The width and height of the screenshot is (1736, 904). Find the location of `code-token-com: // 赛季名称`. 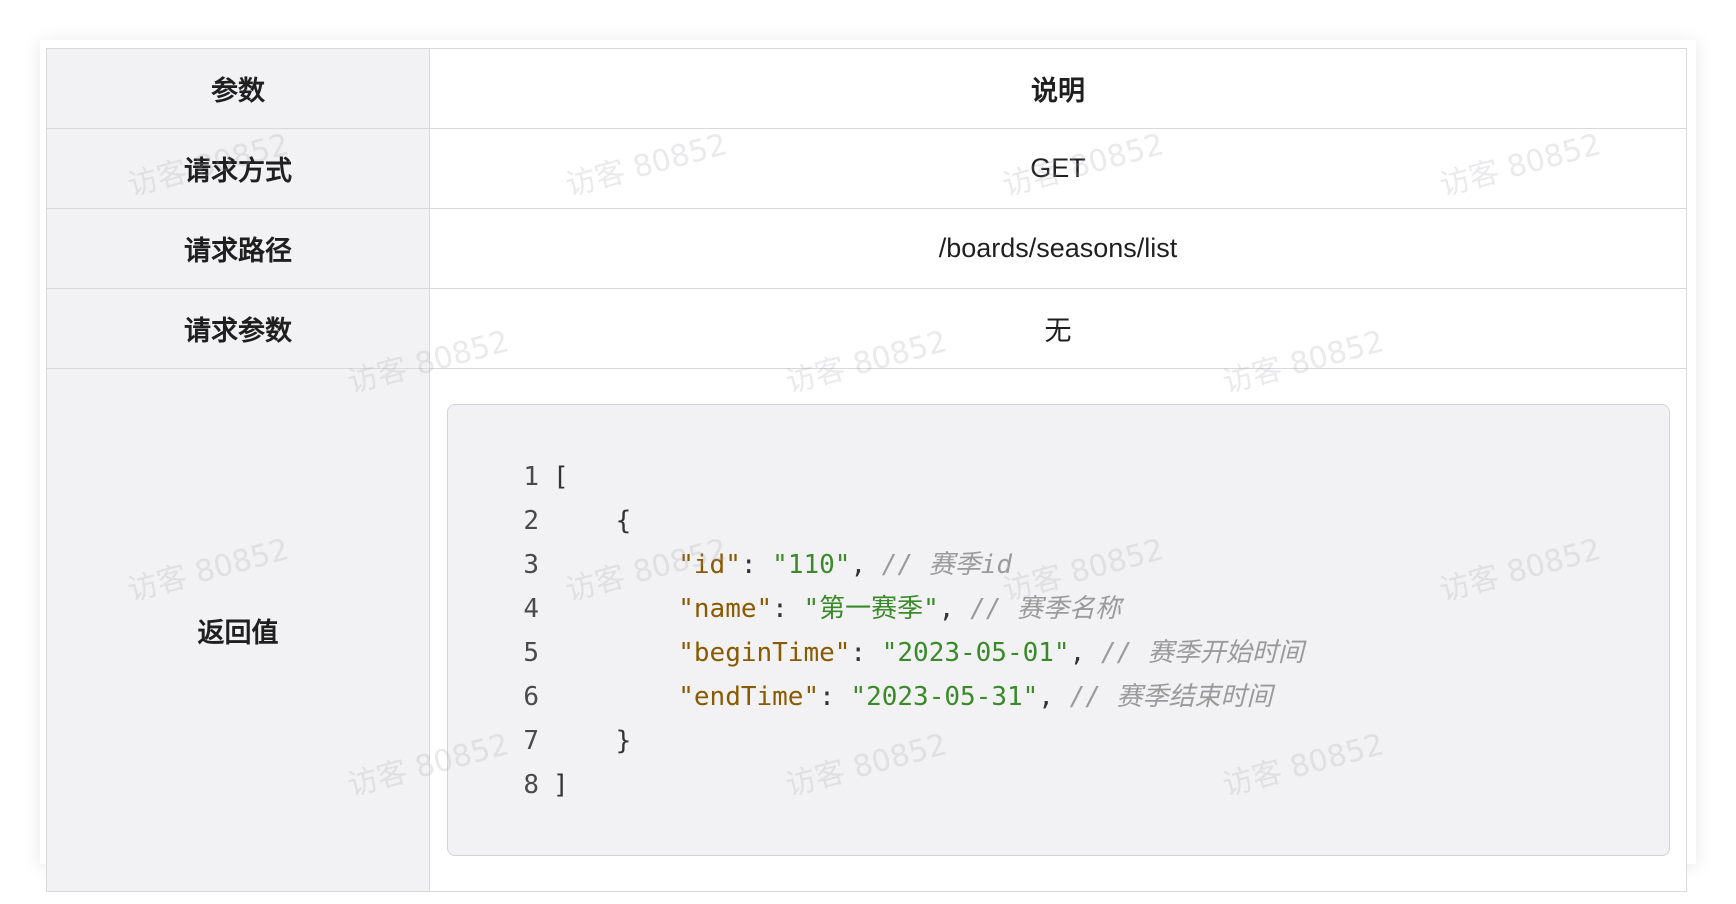

code-token-com: // 赛季名称 is located at coordinates (1046, 609).